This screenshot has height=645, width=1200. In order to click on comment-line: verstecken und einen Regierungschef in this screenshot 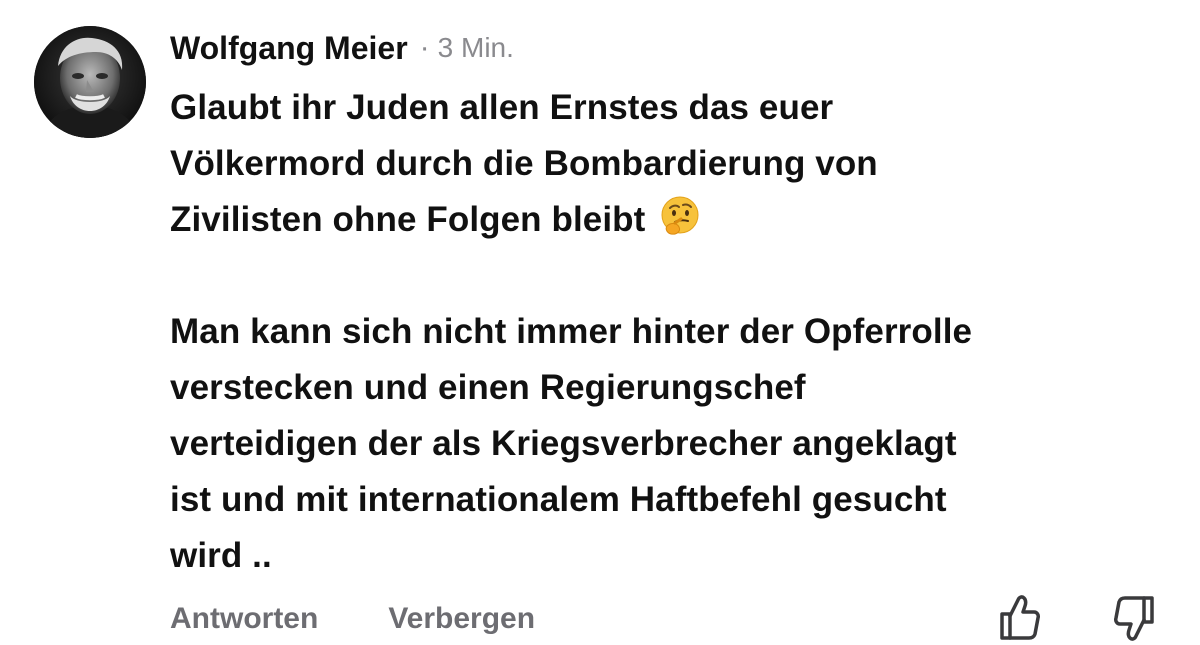, I will do `click(488, 387)`.